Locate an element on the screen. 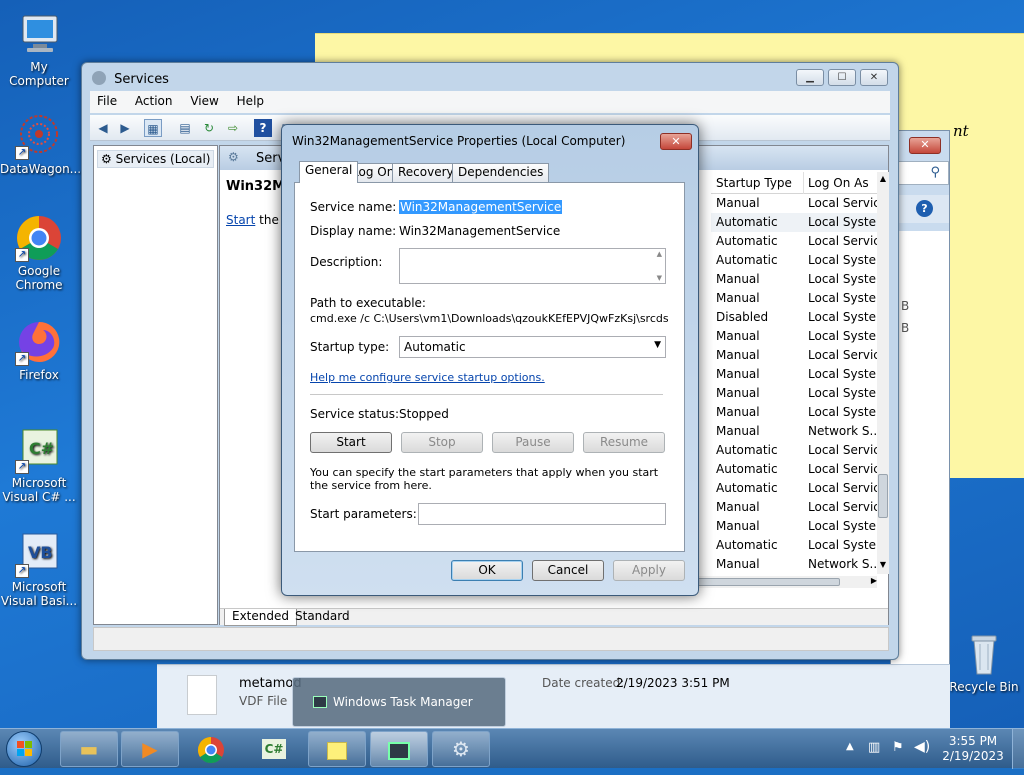 This screenshot has width=1024, height=775. desktop-icon-google-chrome: ↗ Google Chrome is located at coordinates (39, 253).